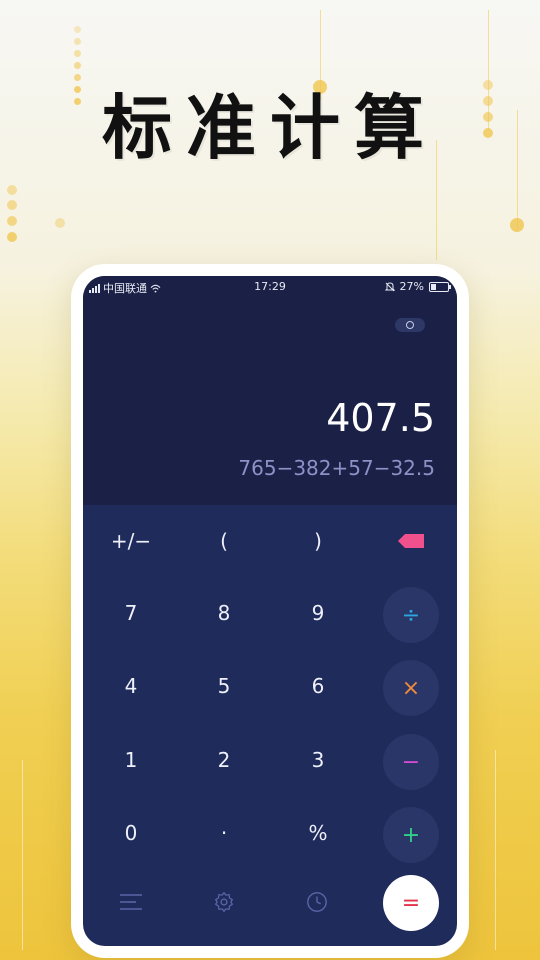 This screenshot has height=960, width=540. What do you see at coordinates (131, 833) in the screenshot?
I see `key-0: 0` at bounding box center [131, 833].